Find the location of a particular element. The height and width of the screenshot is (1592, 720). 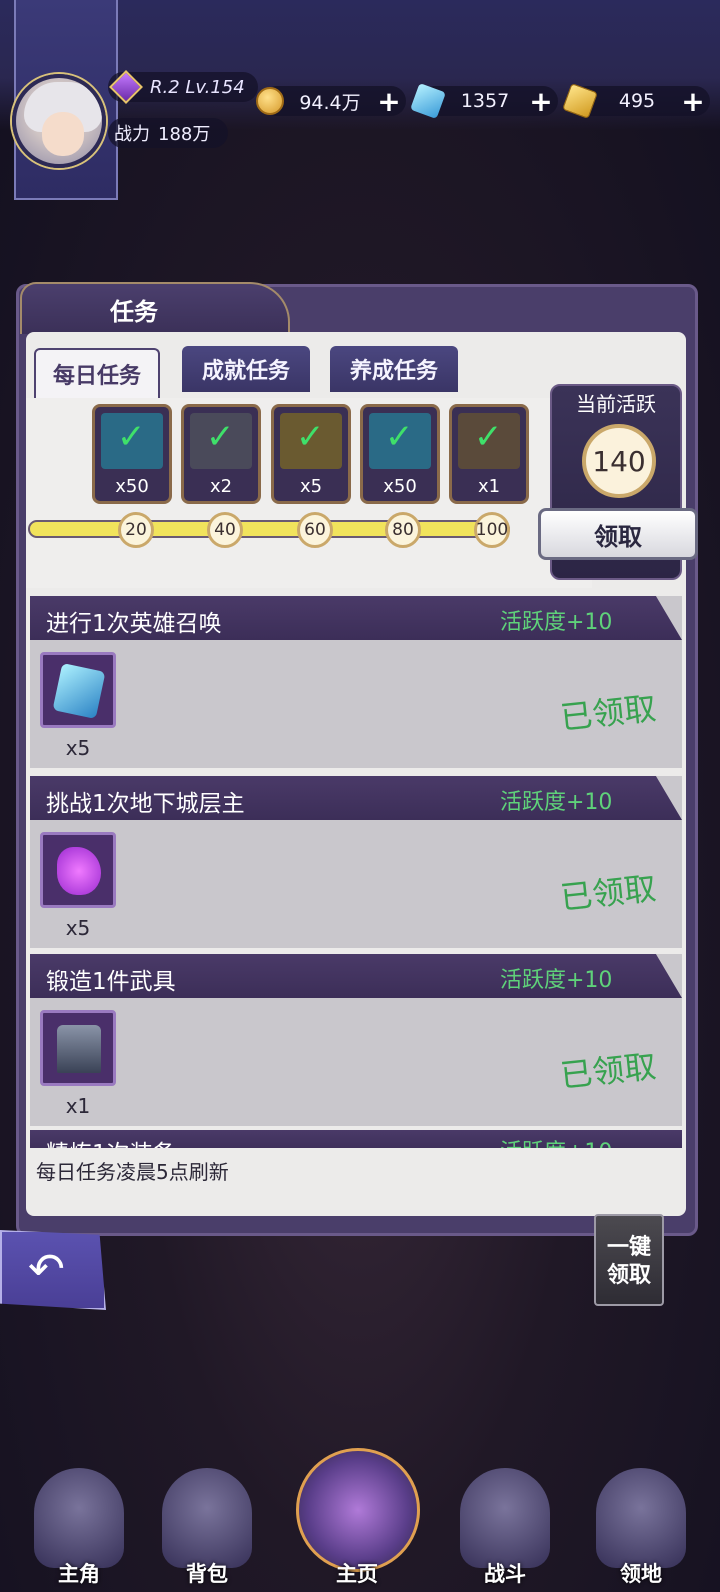

gold-value: 94.4万 is located at coordinates (330, 102).